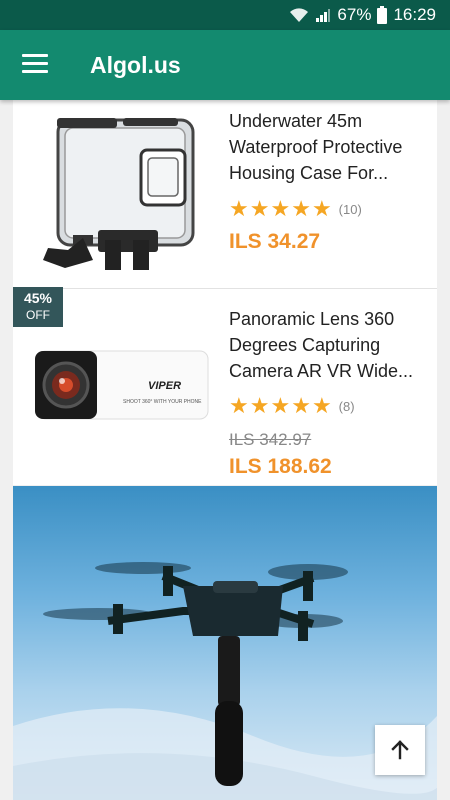 The height and width of the screenshot is (800, 450). What do you see at coordinates (135, 65) in the screenshot?
I see `app-title: Algol.us` at bounding box center [135, 65].